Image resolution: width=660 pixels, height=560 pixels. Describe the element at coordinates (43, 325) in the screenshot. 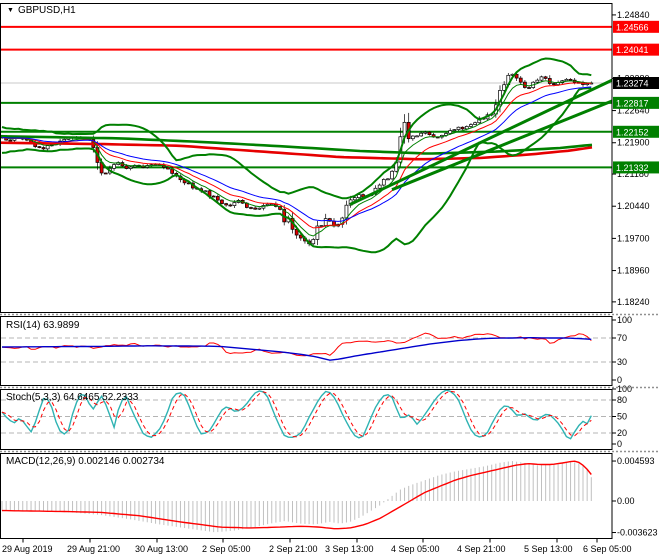

I see `rsi-indicator-label: RSI(14) 63.9899` at that location.